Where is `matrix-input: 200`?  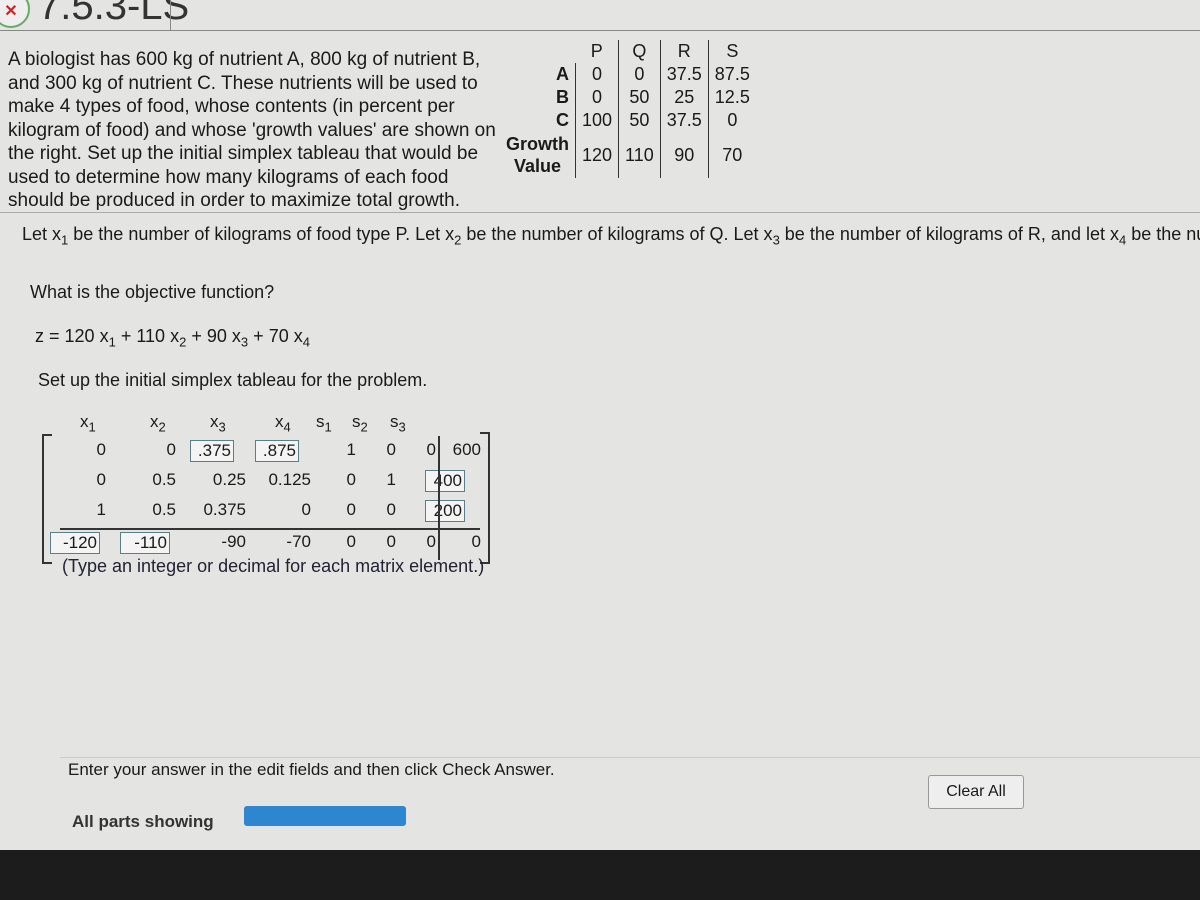
matrix-input: 200 is located at coordinates (445, 511).